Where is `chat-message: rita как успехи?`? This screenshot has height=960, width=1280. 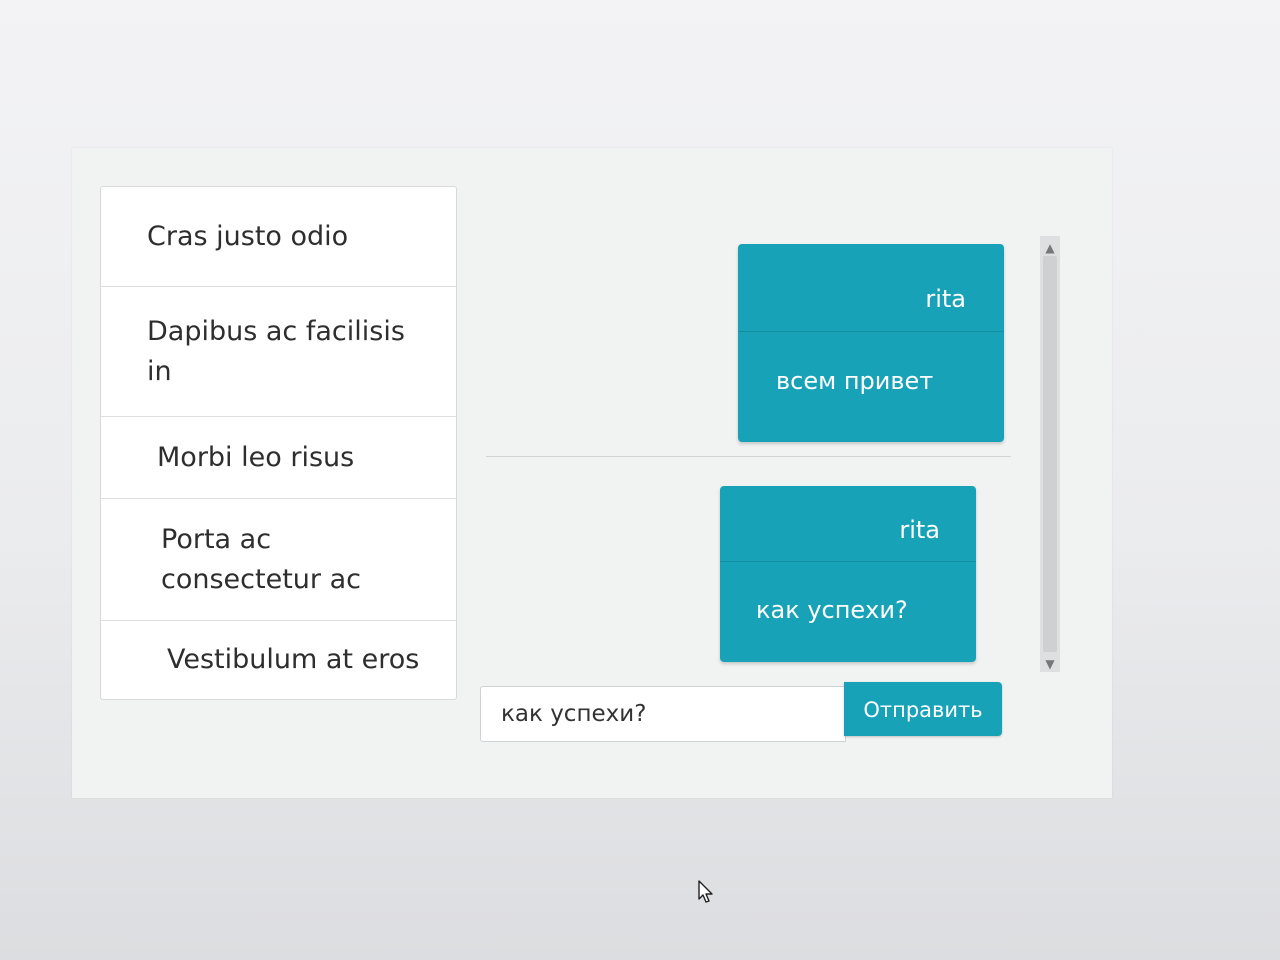
chat-message: rita как успехи? is located at coordinates (848, 574).